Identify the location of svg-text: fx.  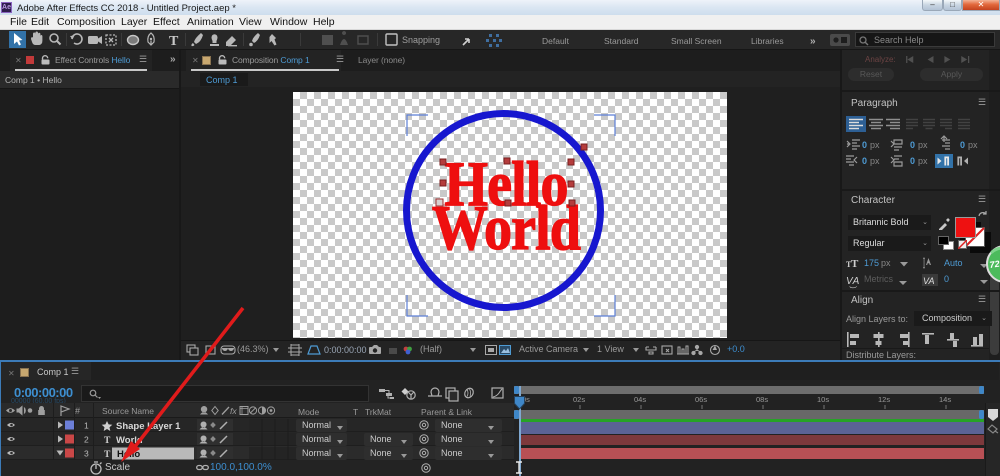
(233, 411).